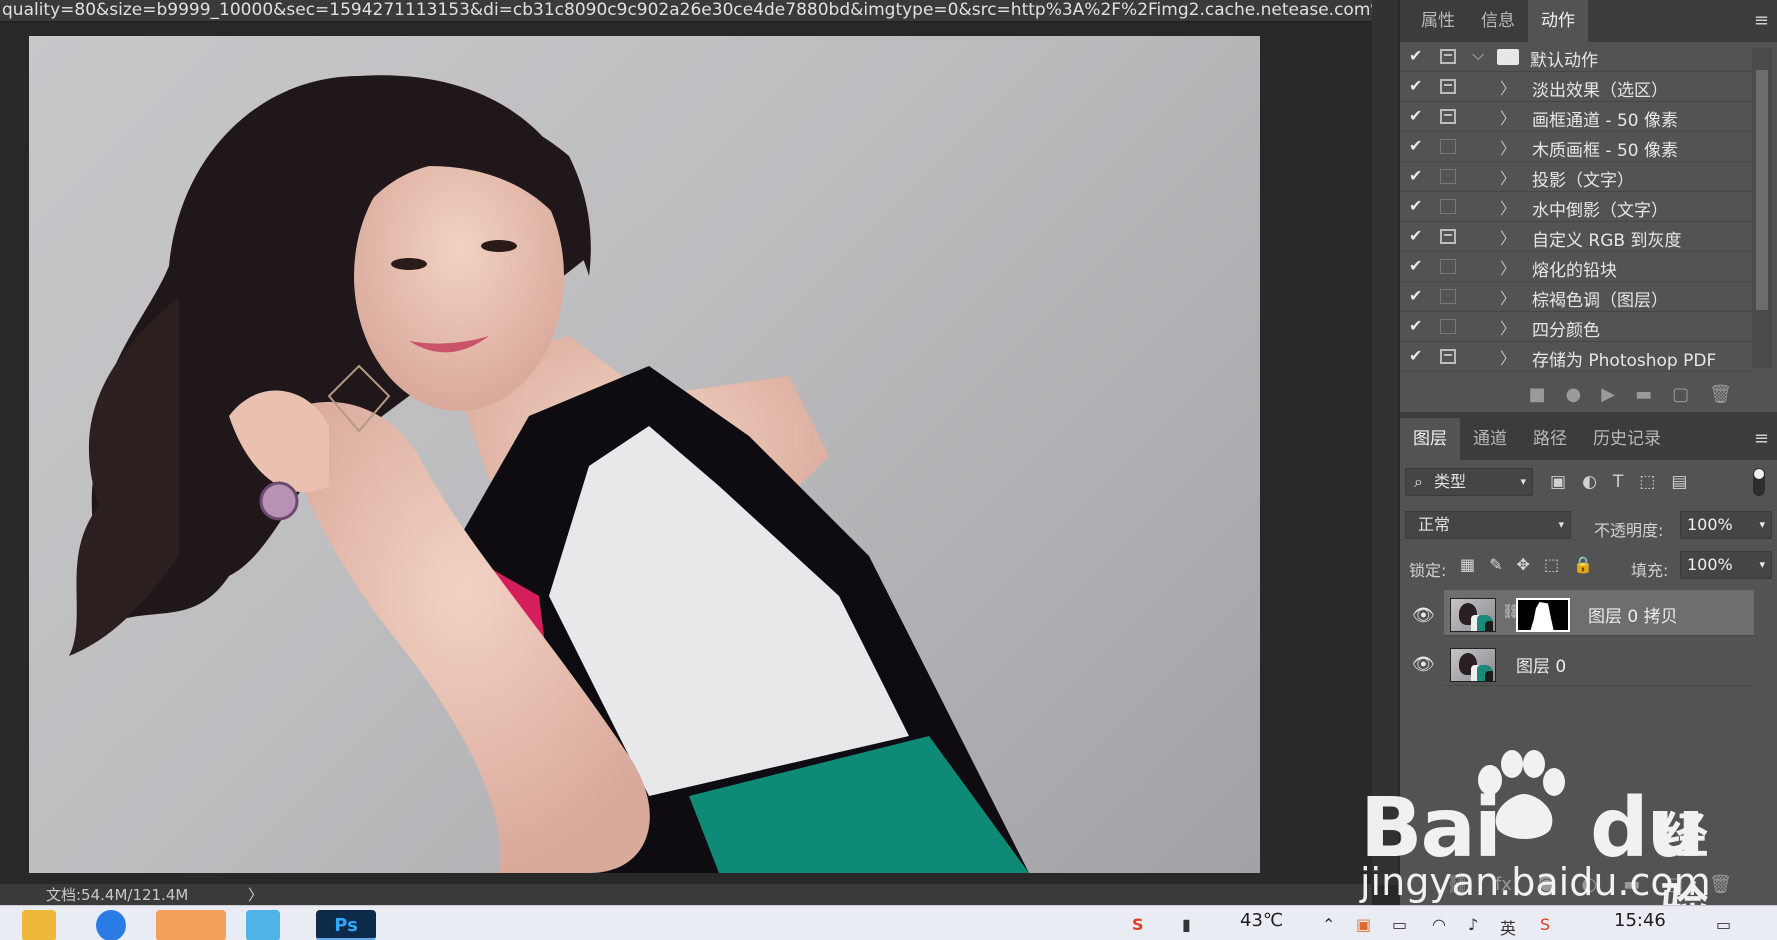 This screenshot has width=1777, height=940. What do you see at coordinates (1723, 924) in the screenshot?
I see `notification-icon: ▭` at bounding box center [1723, 924].